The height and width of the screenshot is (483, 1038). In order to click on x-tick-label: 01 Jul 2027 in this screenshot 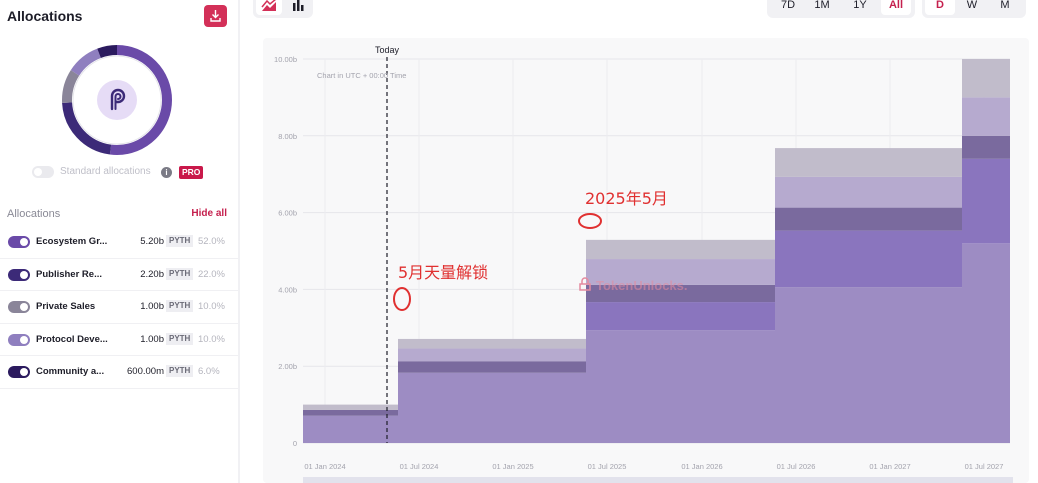, I will do `click(984, 466)`.